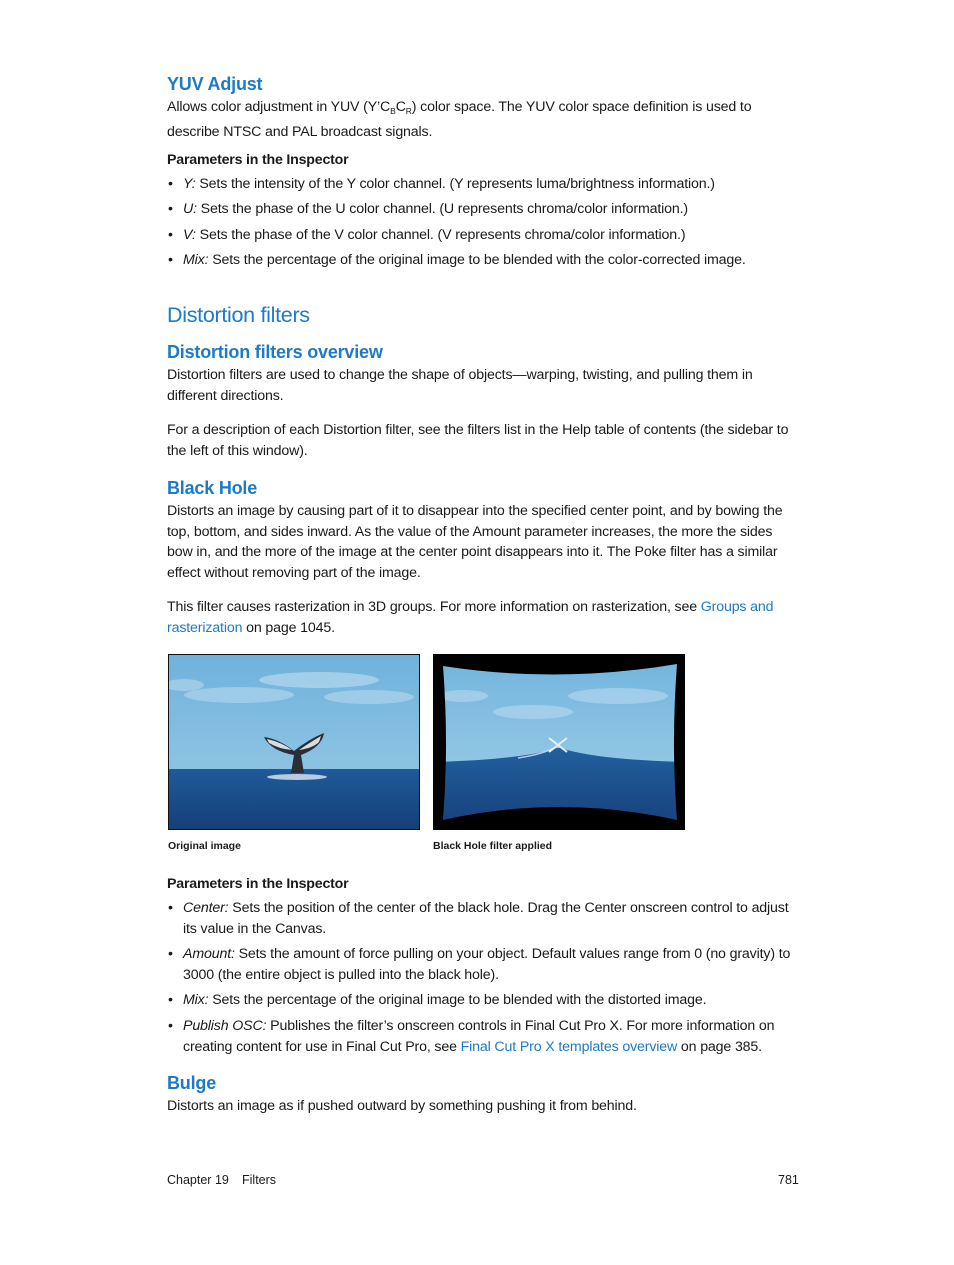  Describe the element at coordinates (788, 1180) in the screenshot. I see `page-number: 781` at that location.